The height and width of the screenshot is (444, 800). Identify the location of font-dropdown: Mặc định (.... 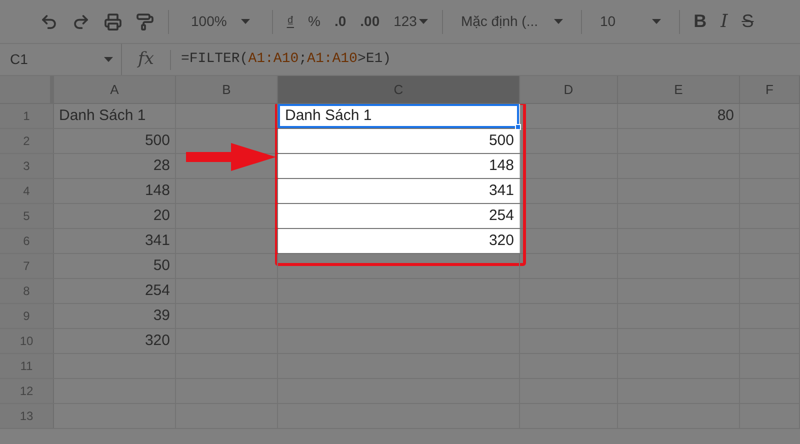
(511, 21).